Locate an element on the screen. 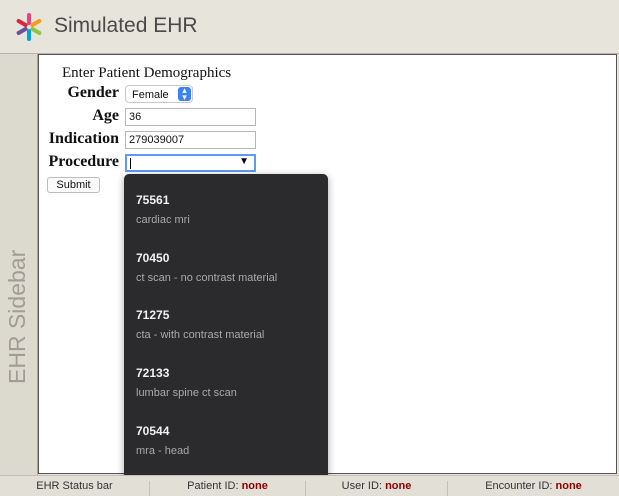  encounter-id-status: Encounter ID: none is located at coordinates (533, 486).